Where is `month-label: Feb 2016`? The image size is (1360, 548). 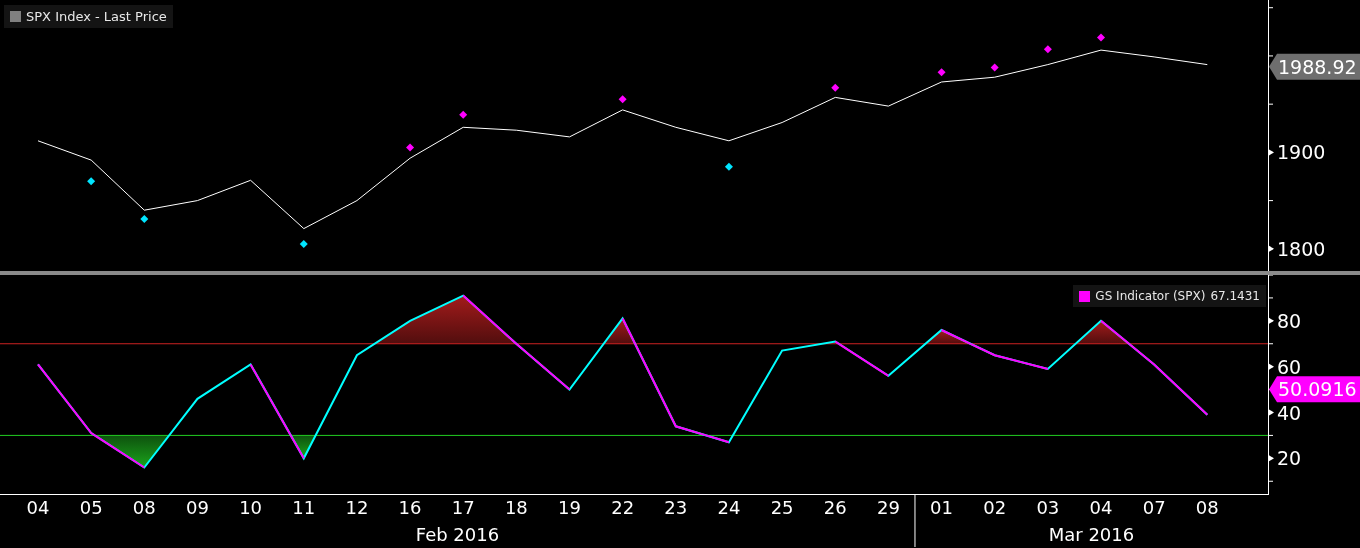 month-label: Feb 2016 is located at coordinates (457, 534).